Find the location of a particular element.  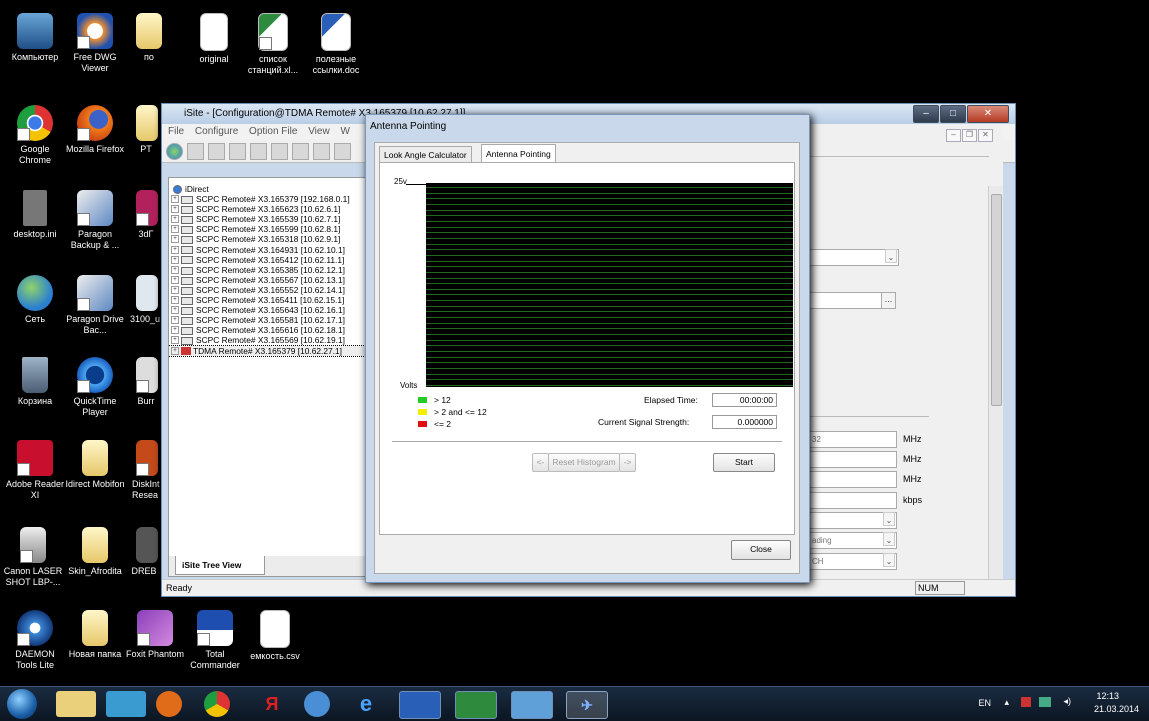

tree-item: + SCPC Remote# X3.165539 [10.62.7.1] is located at coordinates (269, 219).